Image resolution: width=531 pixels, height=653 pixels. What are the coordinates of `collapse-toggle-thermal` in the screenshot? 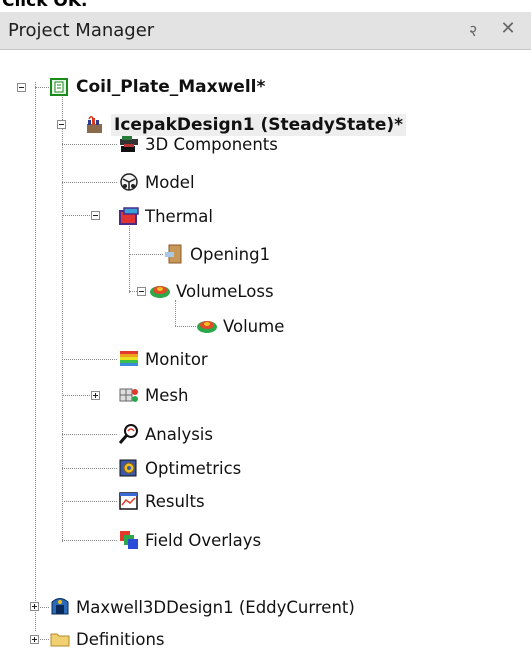 It's located at (95, 215).